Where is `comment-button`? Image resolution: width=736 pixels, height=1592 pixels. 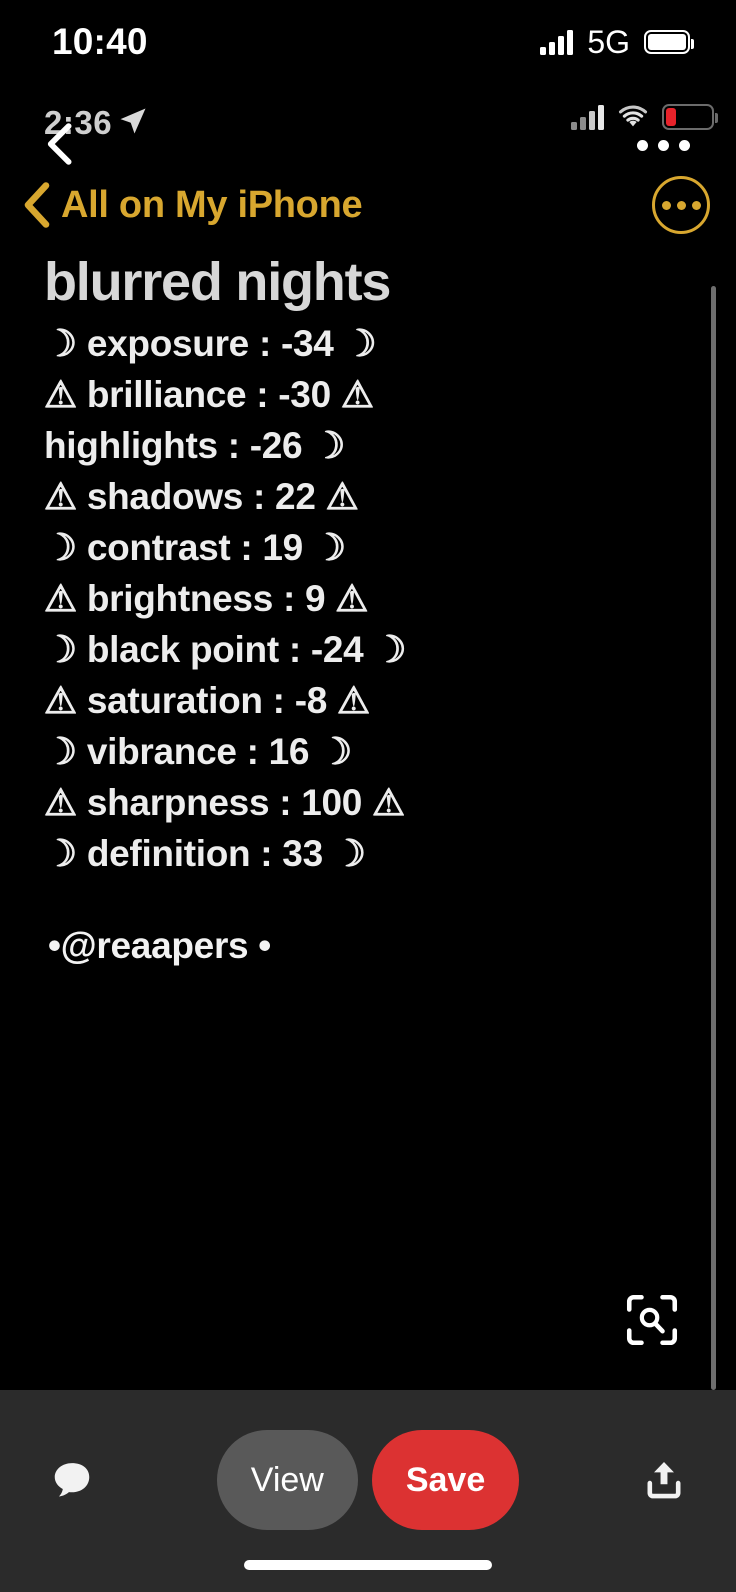 comment-button is located at coordinates (72, 1480).